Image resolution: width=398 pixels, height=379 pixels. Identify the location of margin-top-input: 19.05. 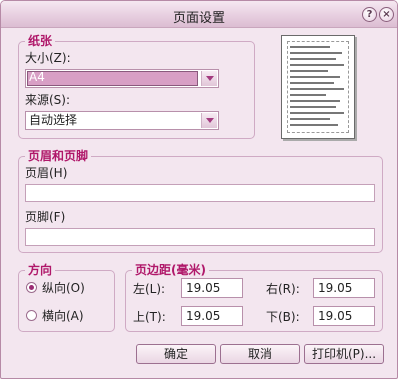
(212, 316).